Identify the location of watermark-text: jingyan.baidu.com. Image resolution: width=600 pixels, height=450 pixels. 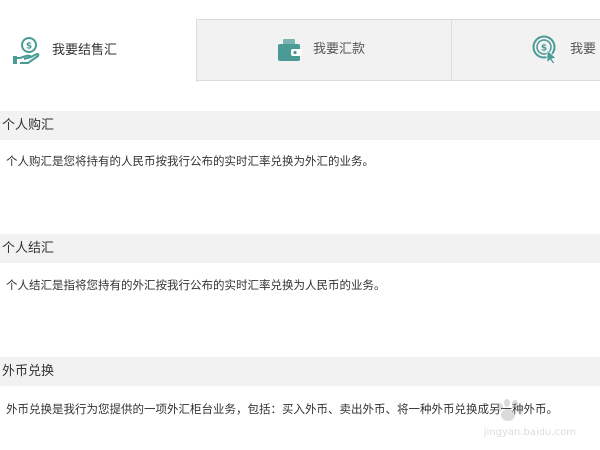
(529, 432).